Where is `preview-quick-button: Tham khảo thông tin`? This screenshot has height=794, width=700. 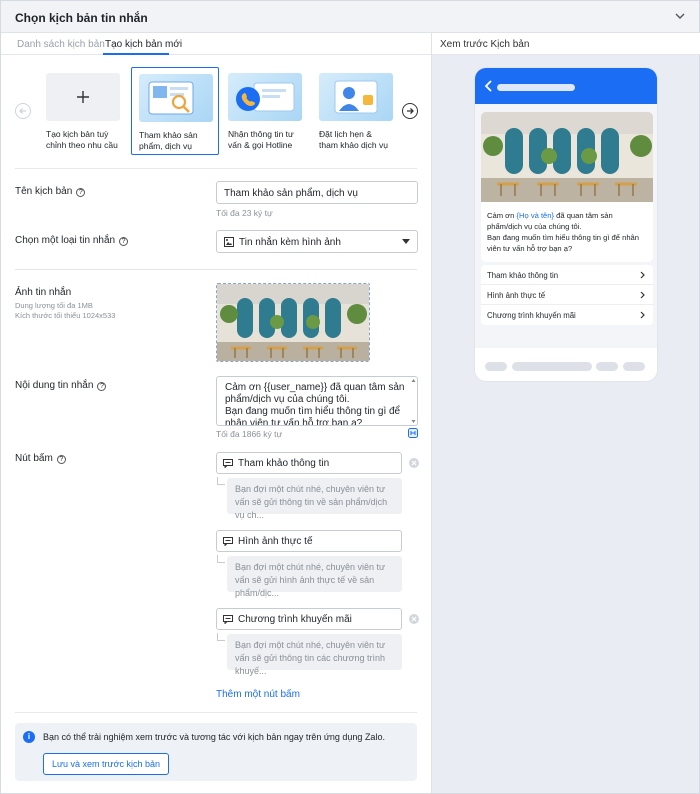 preview-quick-button: Tham khảo thông tin is located at coordinates (567, 275).